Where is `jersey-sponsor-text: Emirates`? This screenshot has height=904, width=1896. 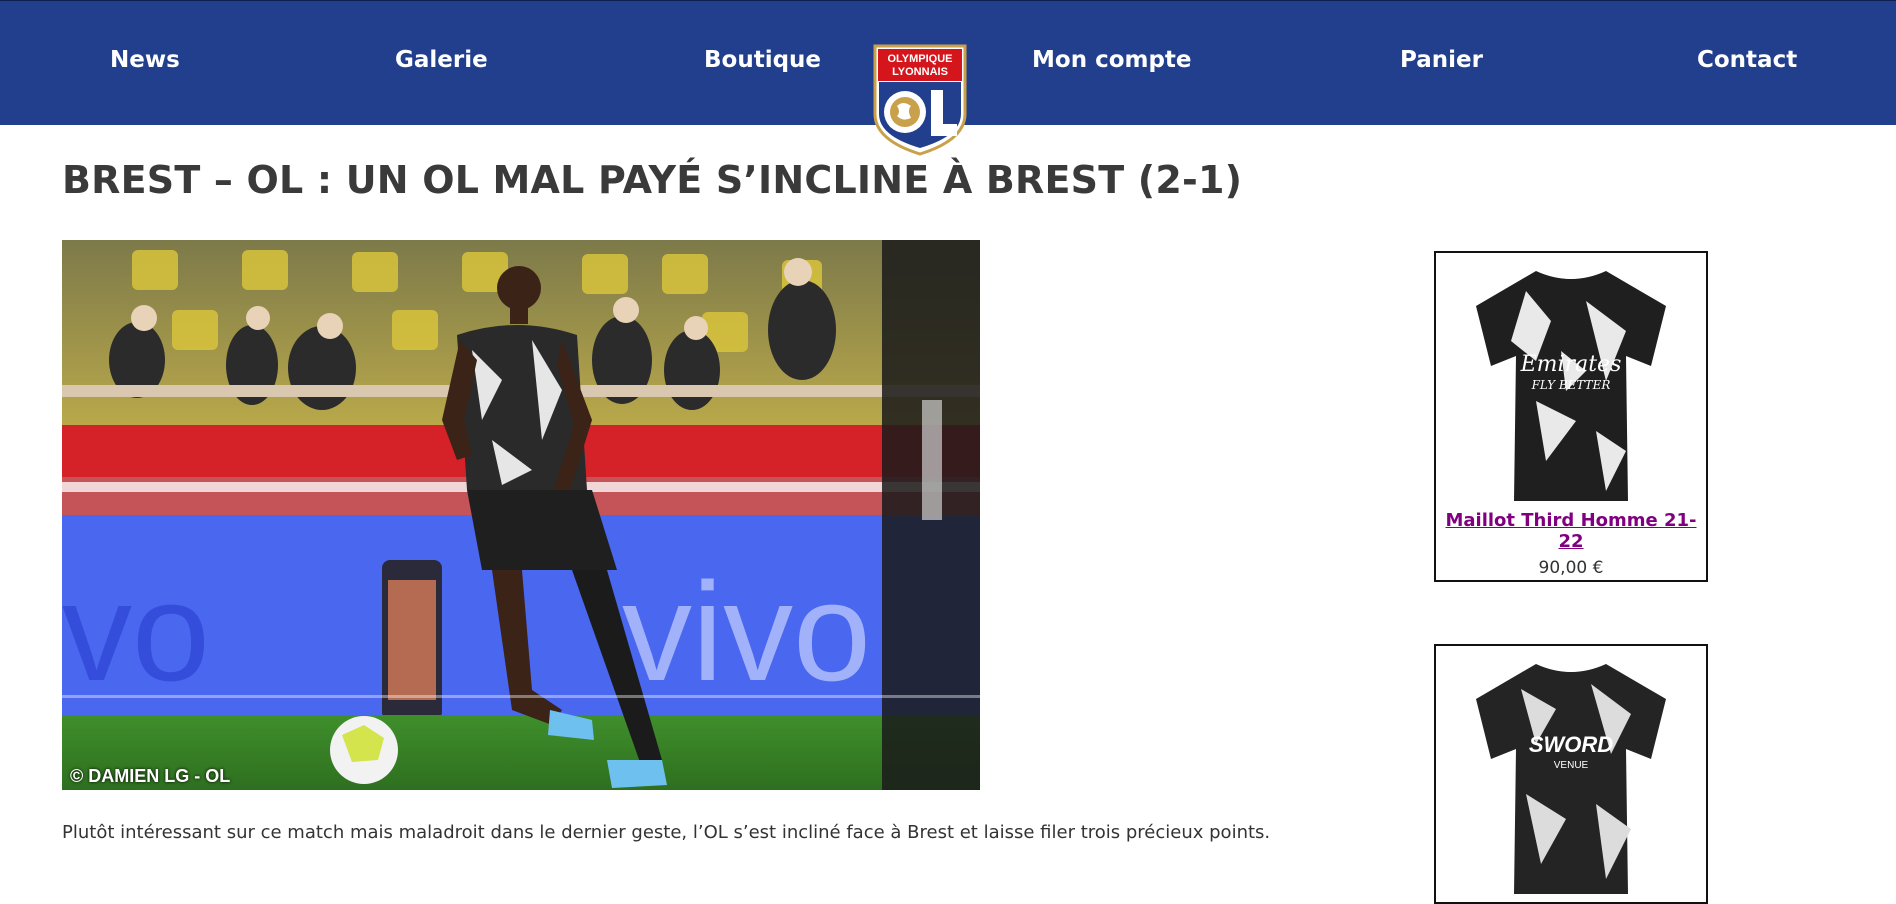
jersey-sponsor-text: Emirates is located at coordinates (1571, 364).